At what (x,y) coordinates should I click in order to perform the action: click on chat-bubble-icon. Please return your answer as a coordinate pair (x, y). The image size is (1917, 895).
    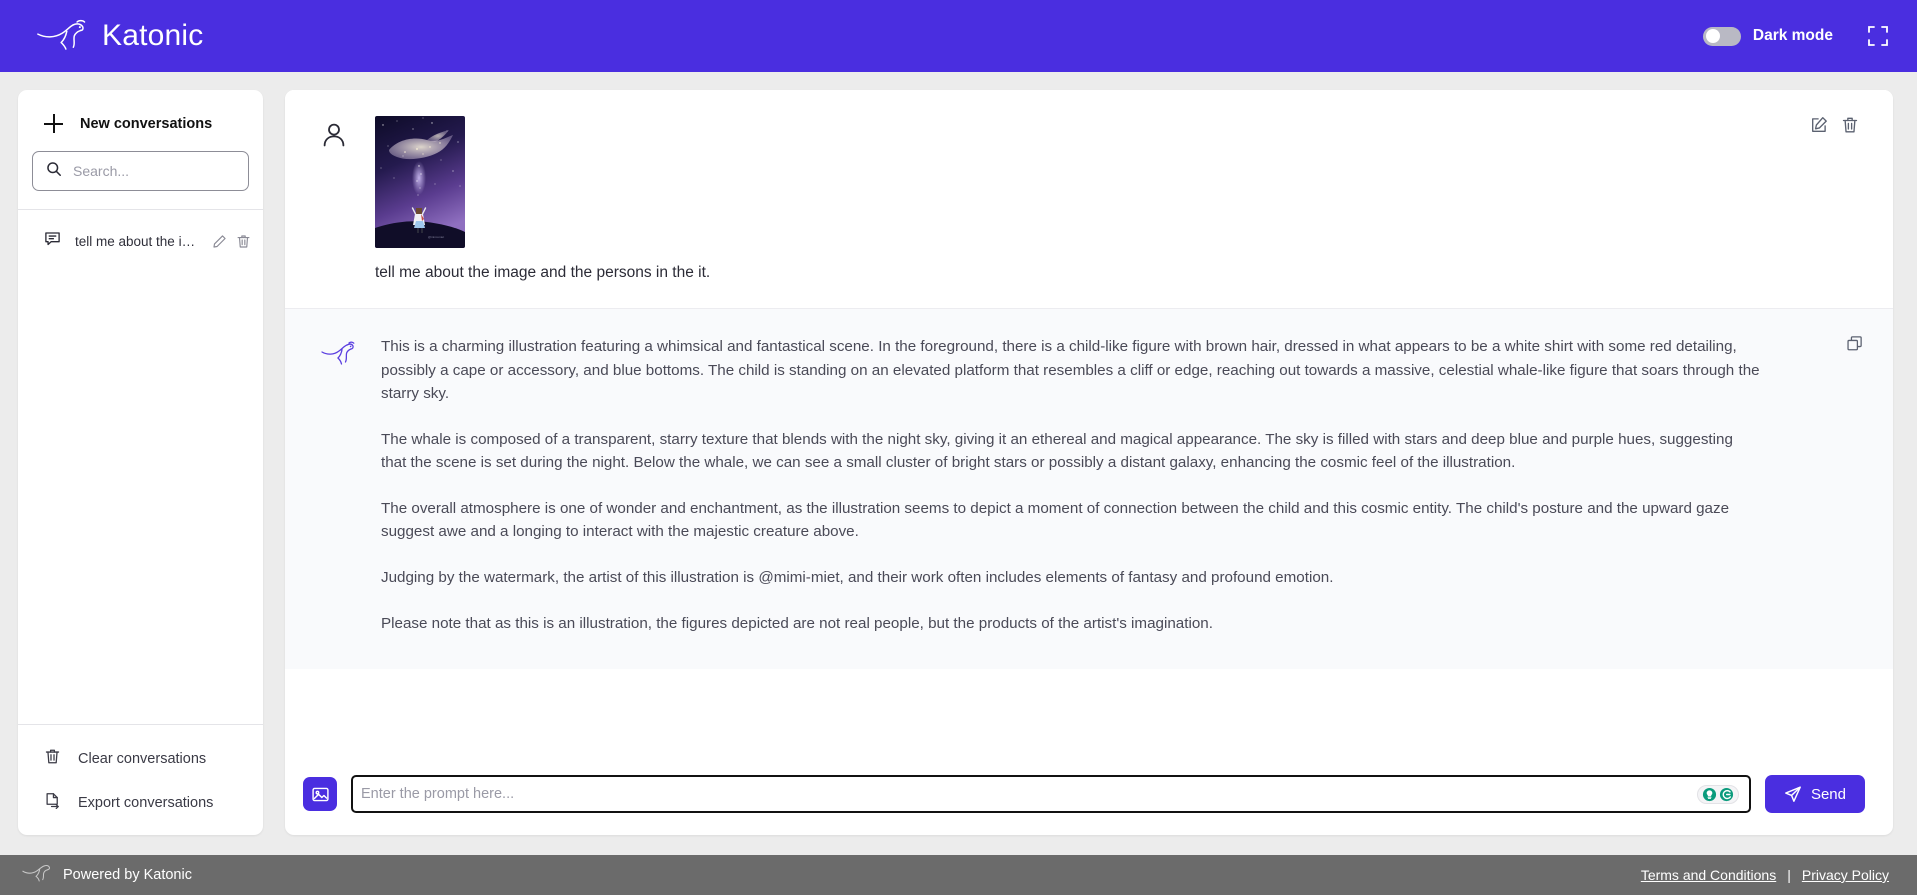
    Looking at the image, I should click on (52, 241).